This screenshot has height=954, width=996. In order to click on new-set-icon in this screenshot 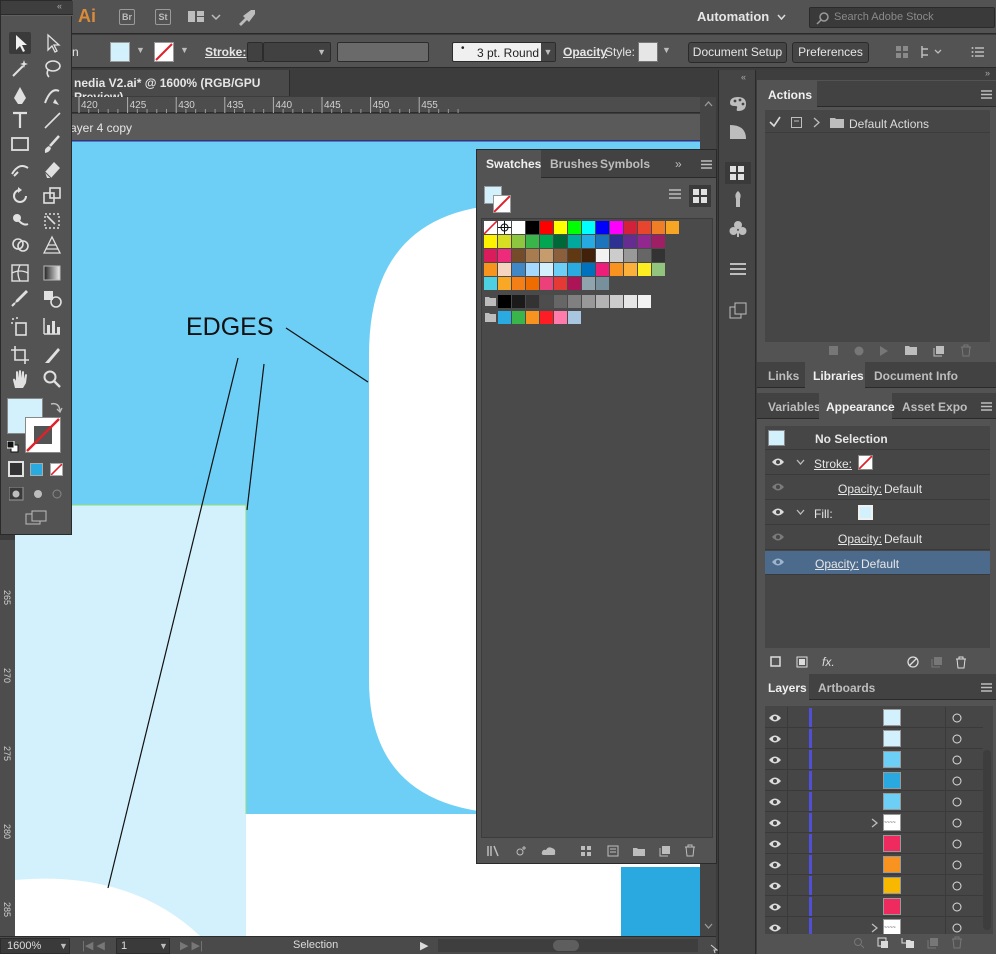, I will do `click(911, 350)`.